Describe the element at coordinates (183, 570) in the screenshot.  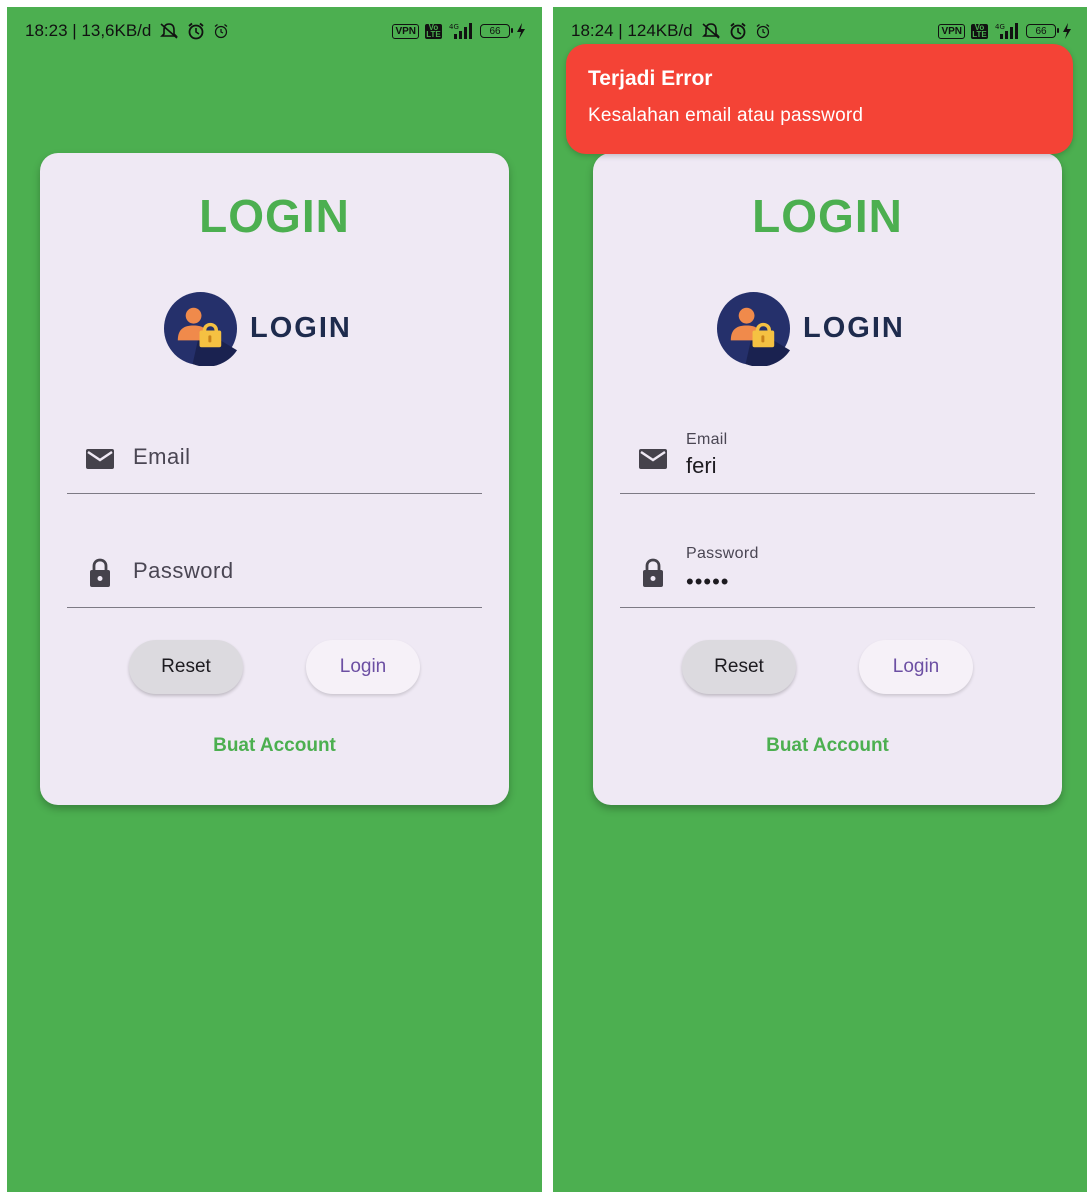
I see `password-placeholder: Password` at that location.